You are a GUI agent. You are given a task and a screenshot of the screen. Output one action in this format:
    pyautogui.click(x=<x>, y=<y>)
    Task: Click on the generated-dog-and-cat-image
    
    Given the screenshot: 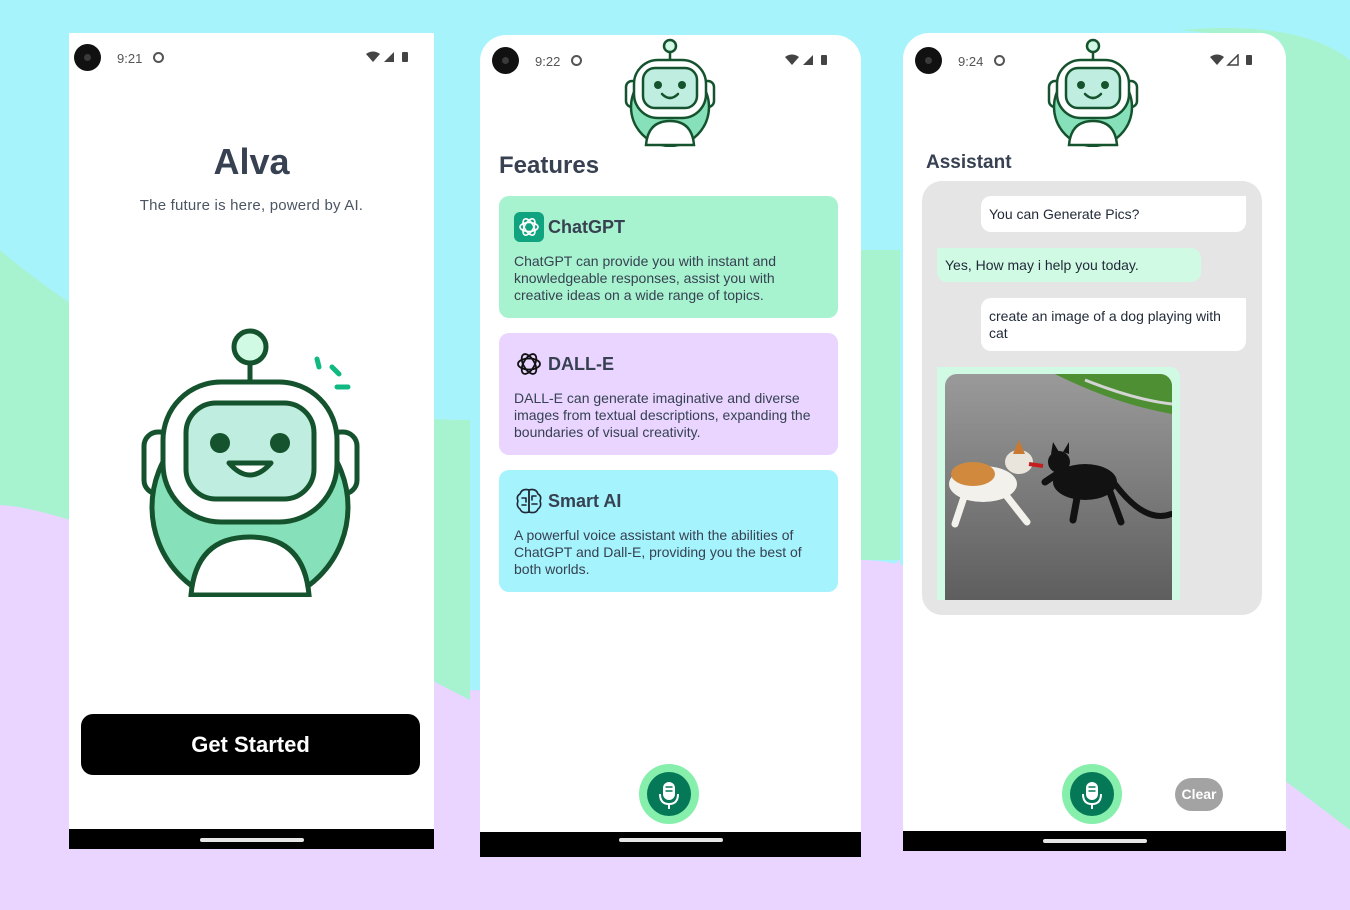 What is the action you would take?
    pyautogui.click(x=1058, y=487)
    